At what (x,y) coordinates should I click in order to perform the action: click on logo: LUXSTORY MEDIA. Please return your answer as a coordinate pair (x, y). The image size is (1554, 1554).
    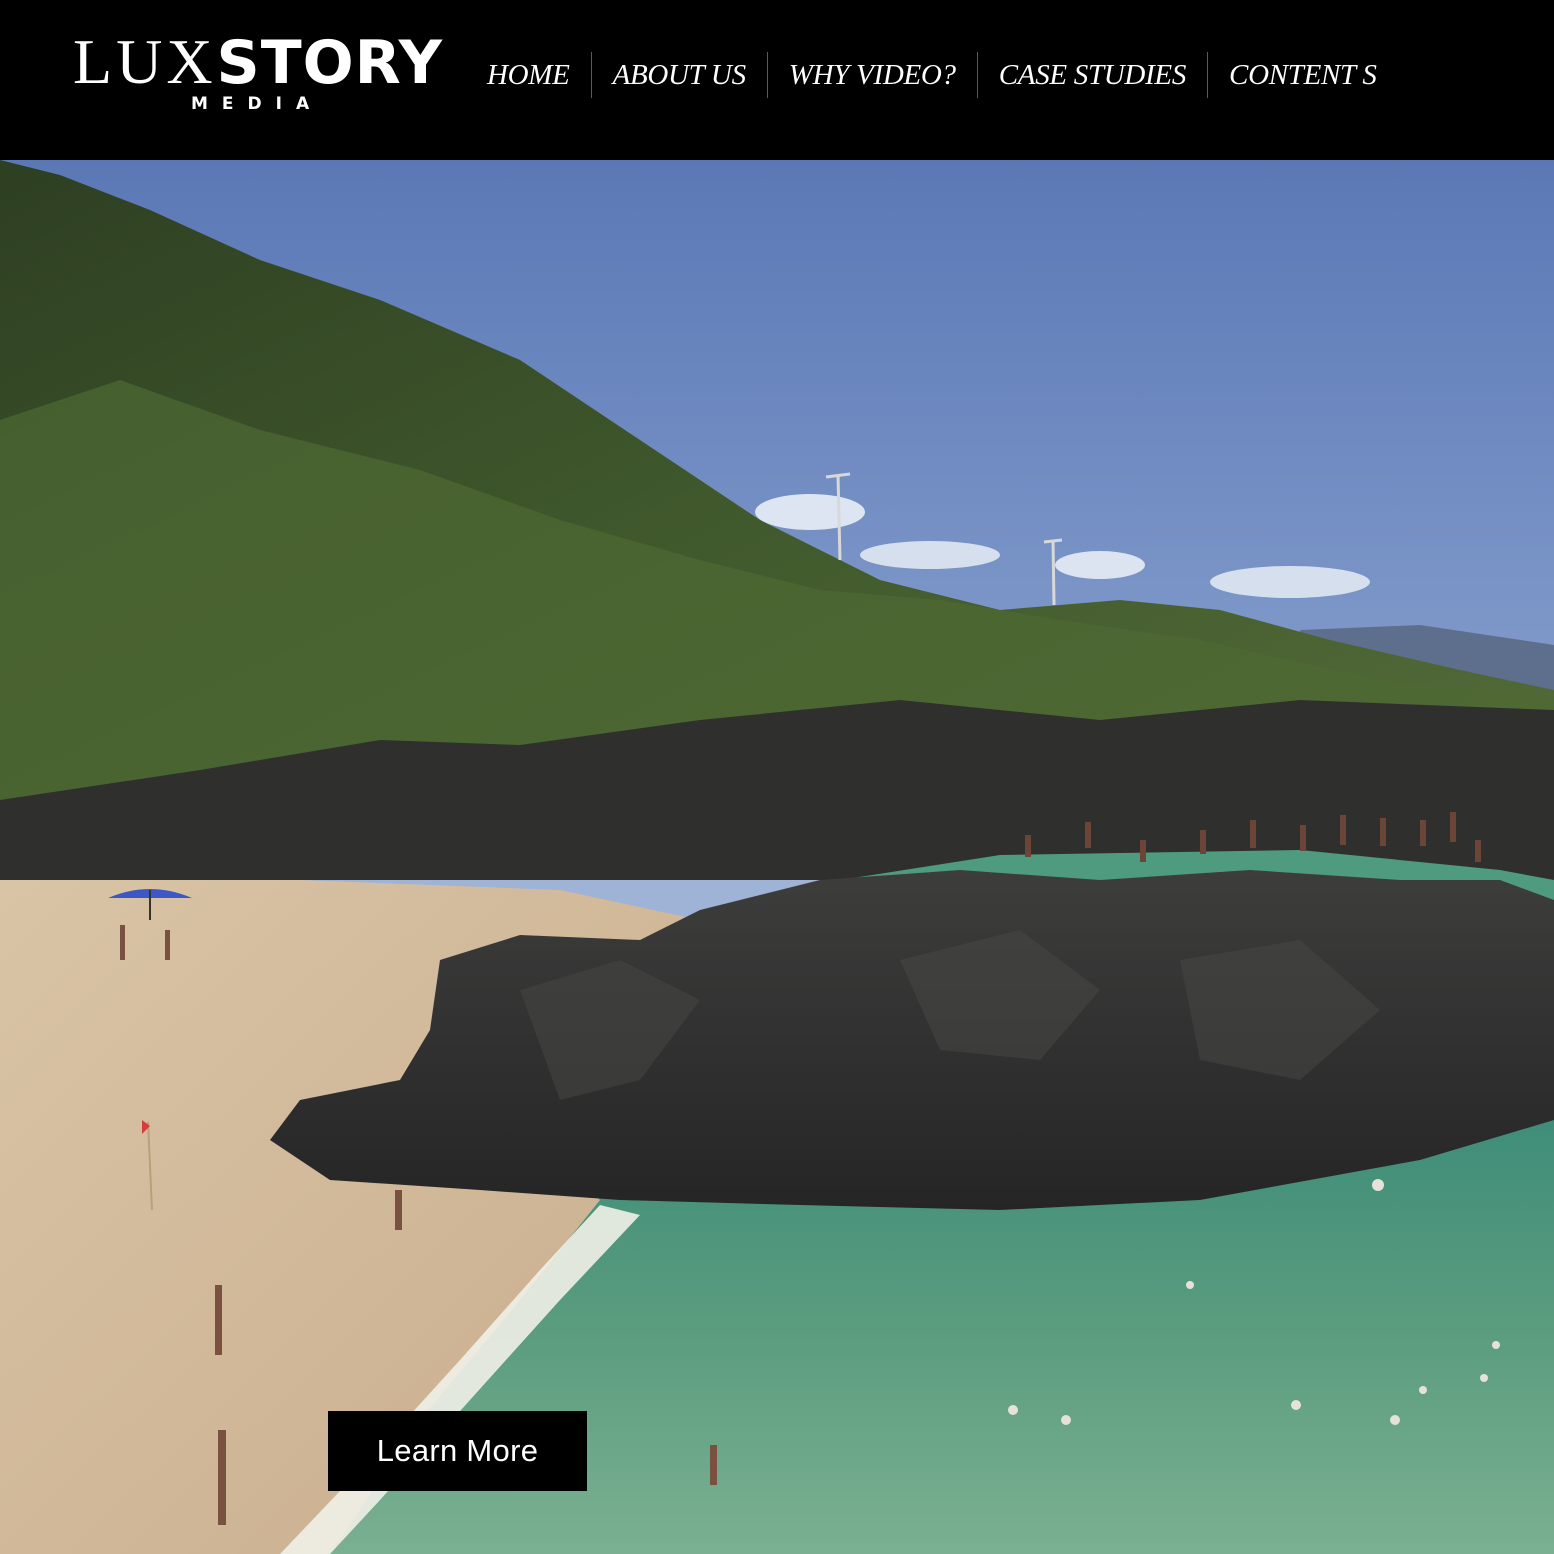
    Looking at the image, I should click on (263, 75).